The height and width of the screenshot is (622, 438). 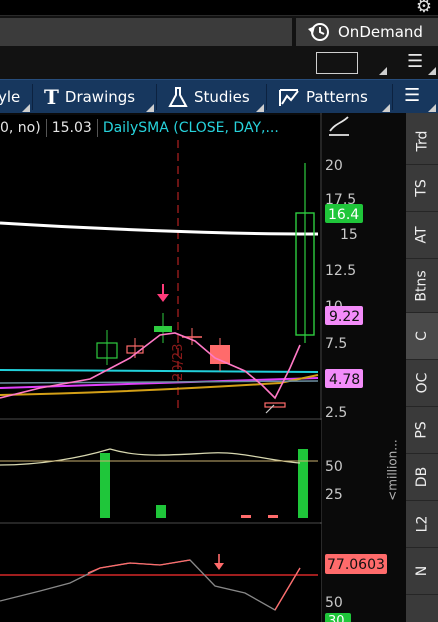 What do you see at coordinates (334, 166) in the screenshot?
I see `price-tick: 20` at bounding box center [334, 166].